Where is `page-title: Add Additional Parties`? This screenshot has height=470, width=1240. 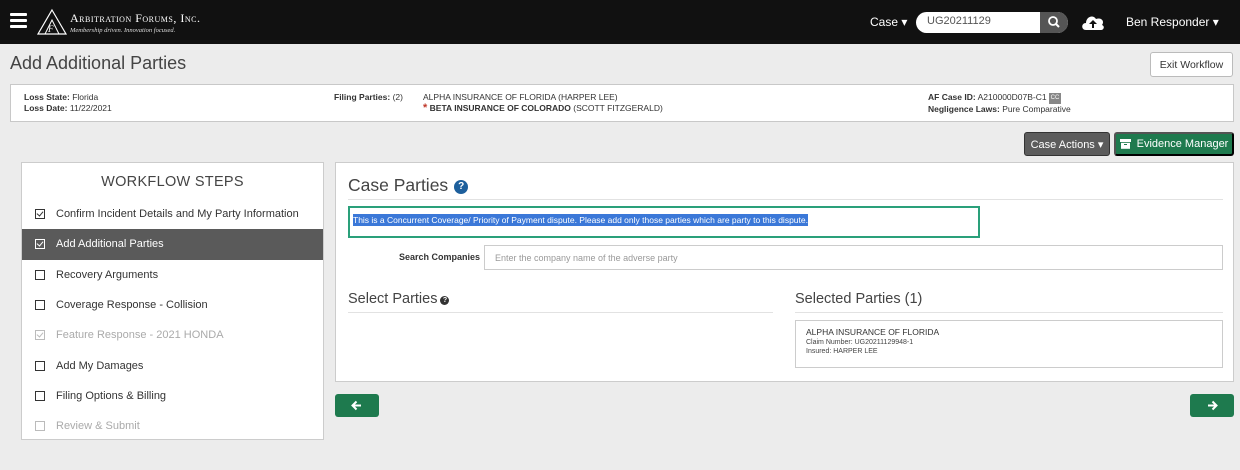 page-title: Add Additional Parties is located at coordinates (98, 63).